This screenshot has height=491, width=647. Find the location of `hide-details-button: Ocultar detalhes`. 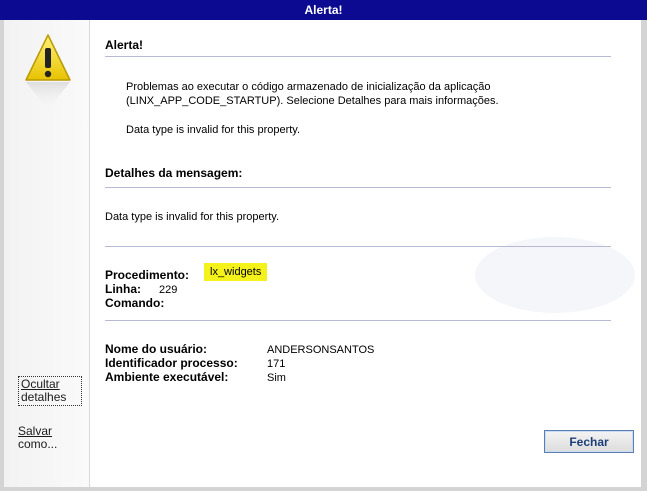

hide-details-button: Ocultar detalhes is located at coordinates (50, 391).